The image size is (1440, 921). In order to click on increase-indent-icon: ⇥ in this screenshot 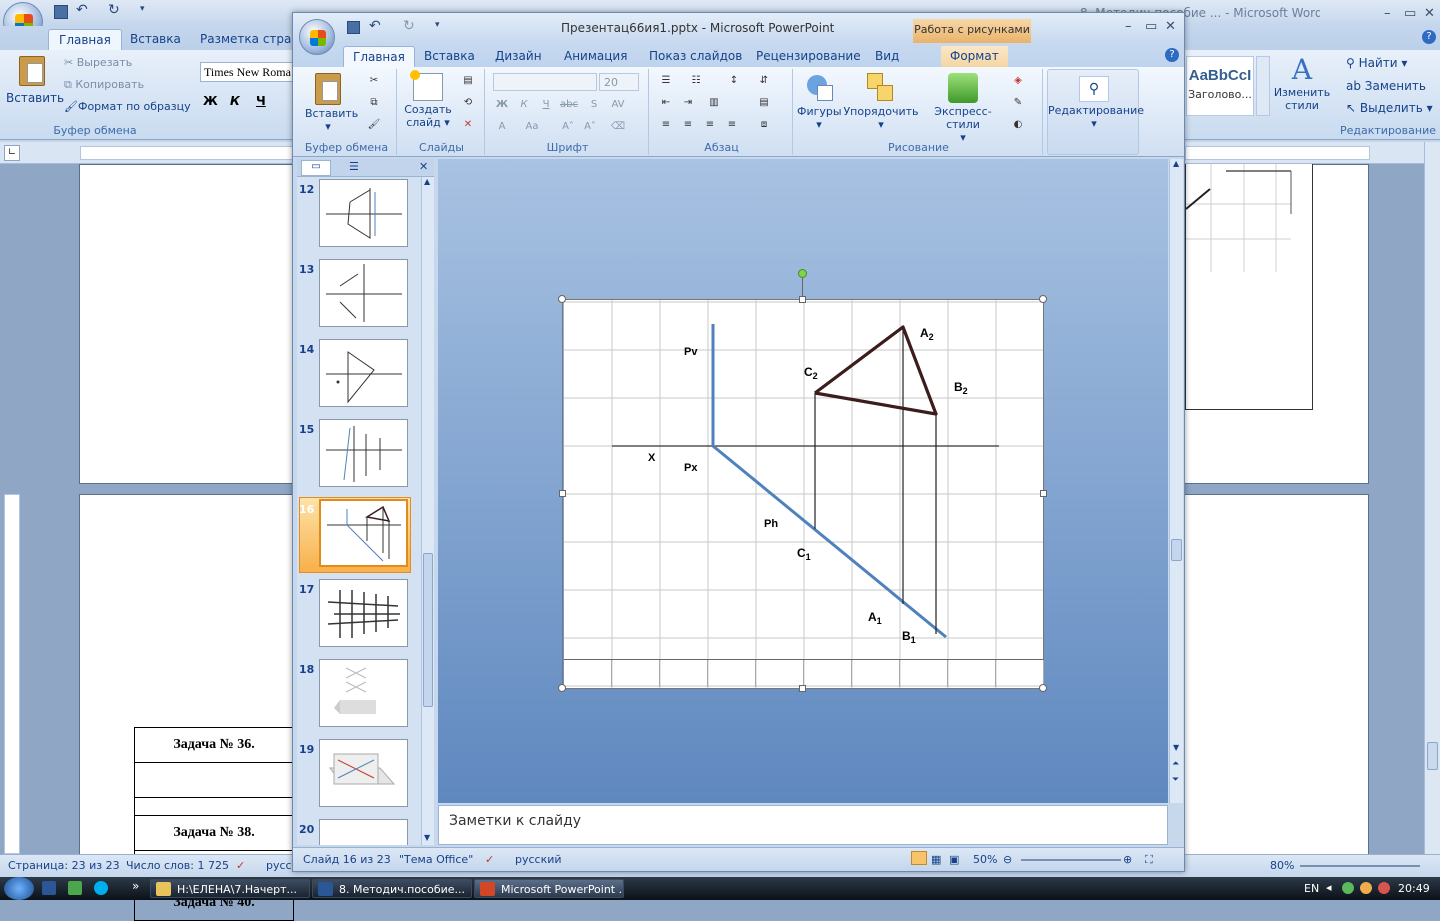, I will do `click(688, 103)`.